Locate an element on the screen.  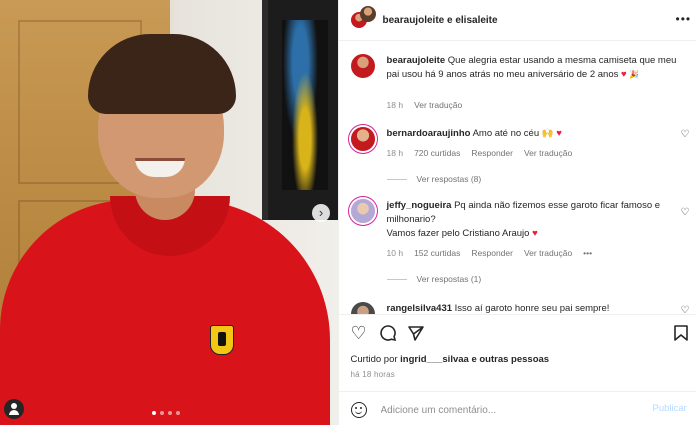
comment-time: 10 h is located at coordinates (395, 253).